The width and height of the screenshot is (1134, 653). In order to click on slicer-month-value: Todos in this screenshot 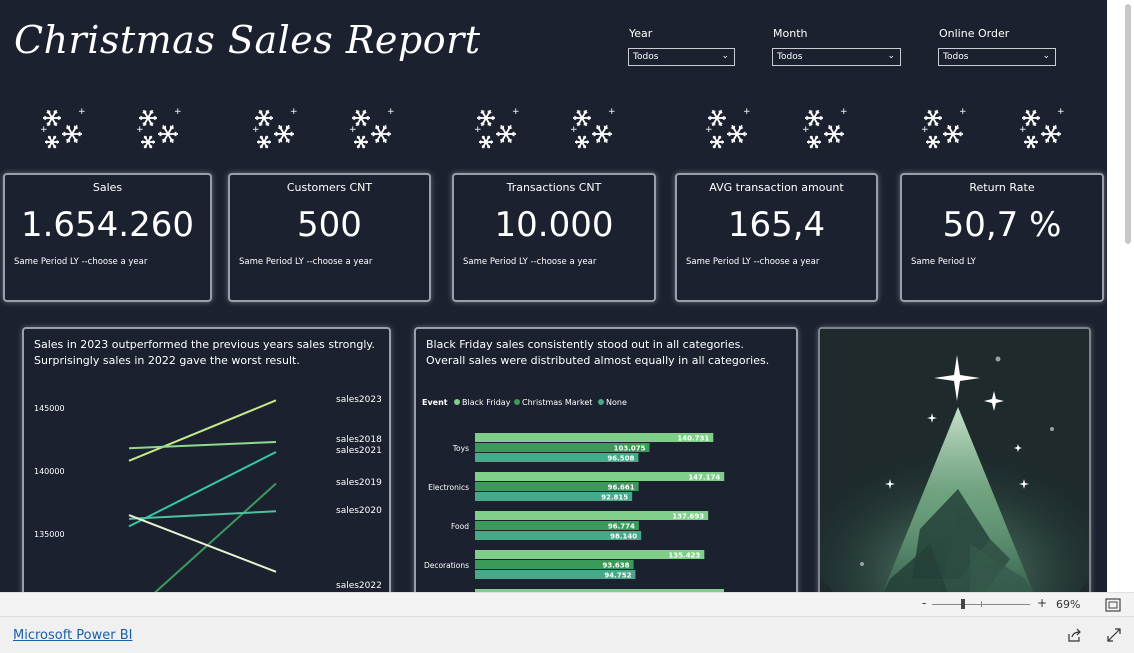, I will do `click(789, 57)`.